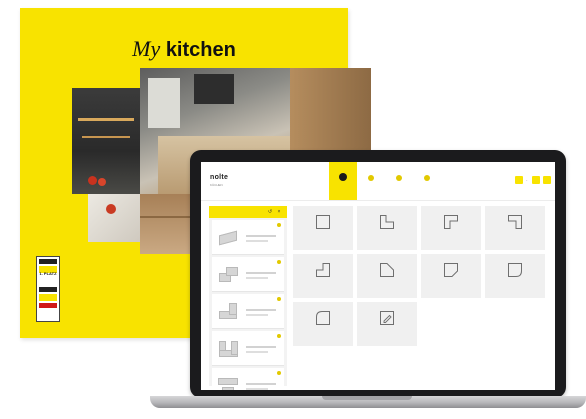  What do you see at coordinates (219, 177) in the screenshot?
I see `brand-logo: nolte` at bounding box center [219, 177].